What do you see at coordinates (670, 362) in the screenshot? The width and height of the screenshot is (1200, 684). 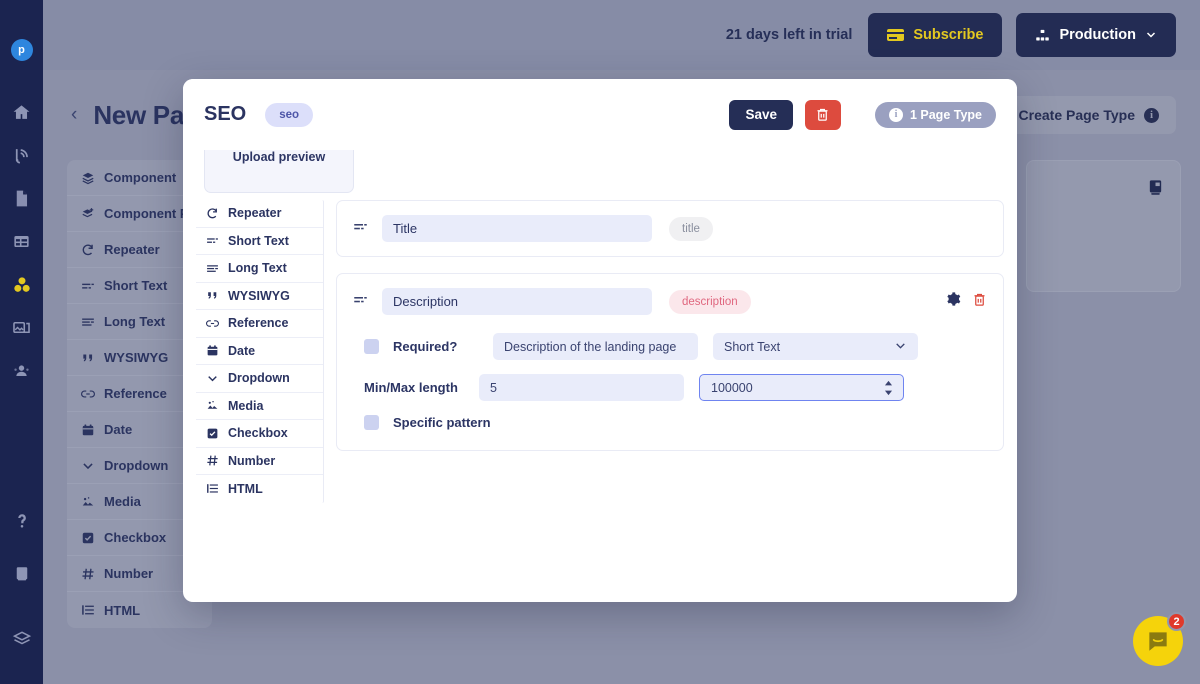 I see `field-card-description: description Req` at bounding box center [670, 362].